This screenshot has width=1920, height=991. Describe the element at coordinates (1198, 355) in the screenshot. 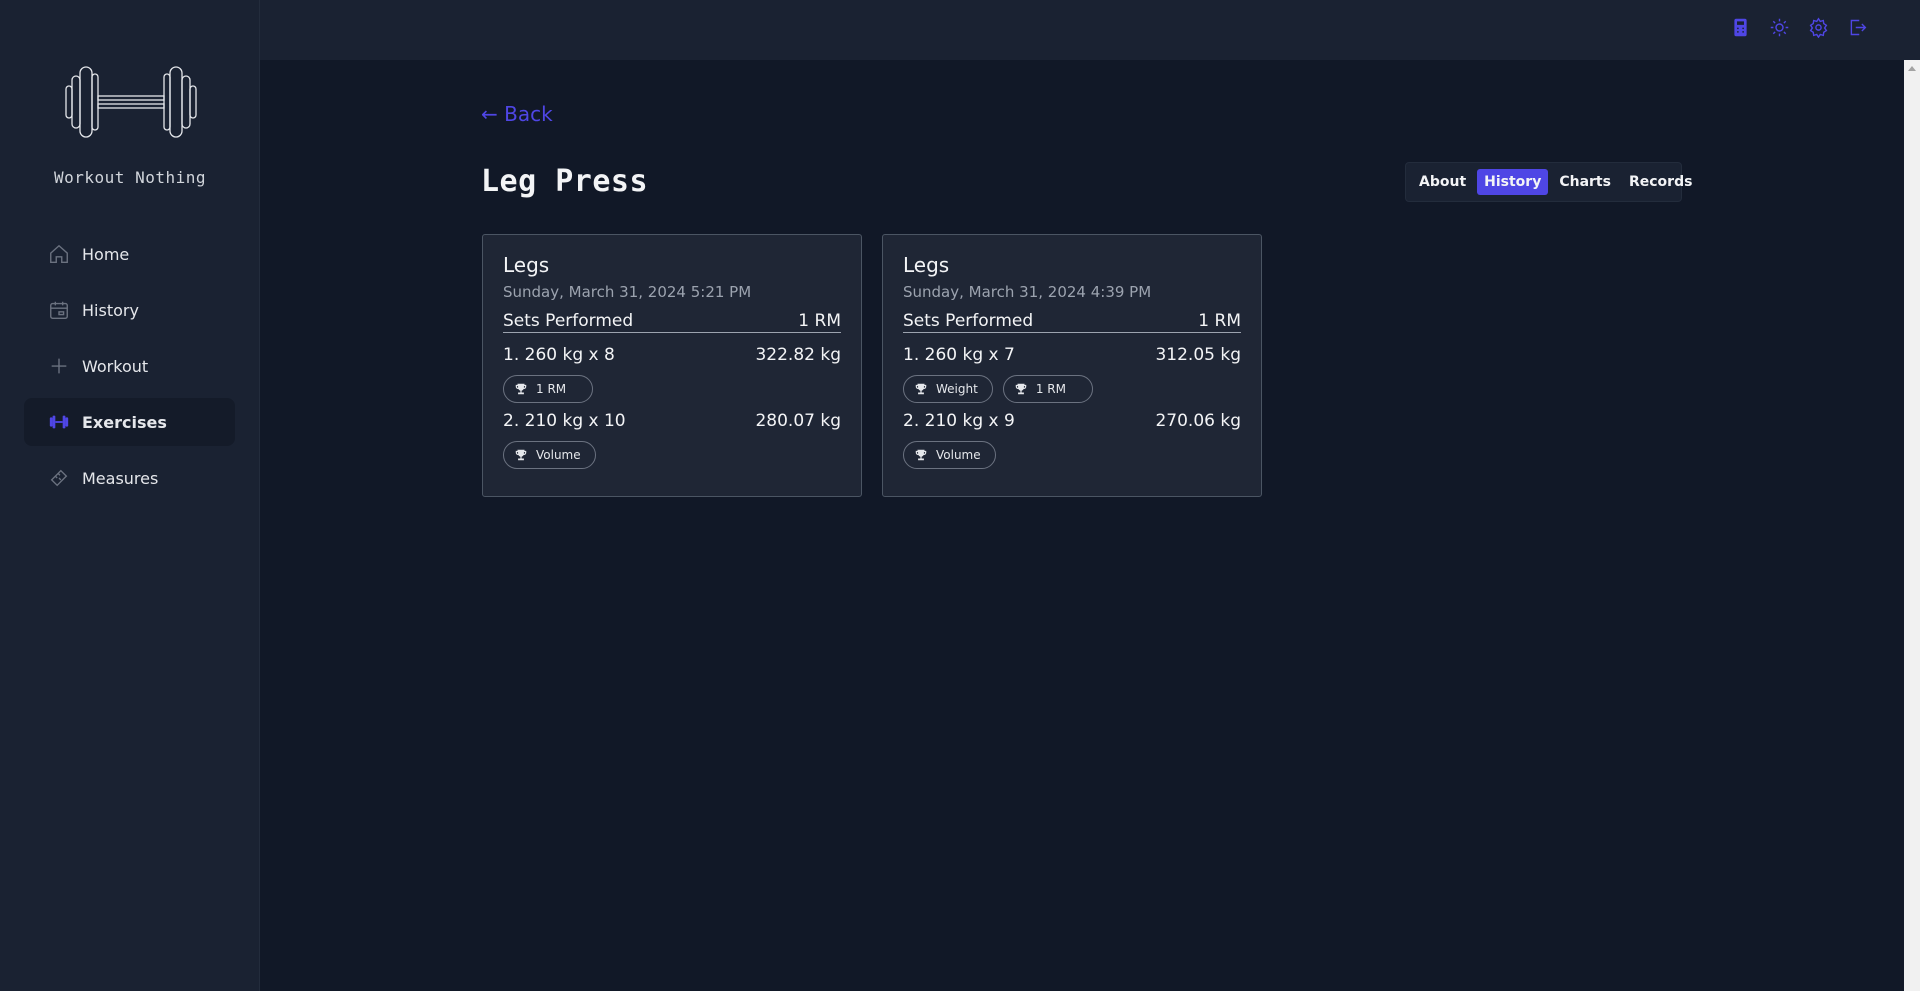

I see `set-one-rm: 312.05 kg` at that location.